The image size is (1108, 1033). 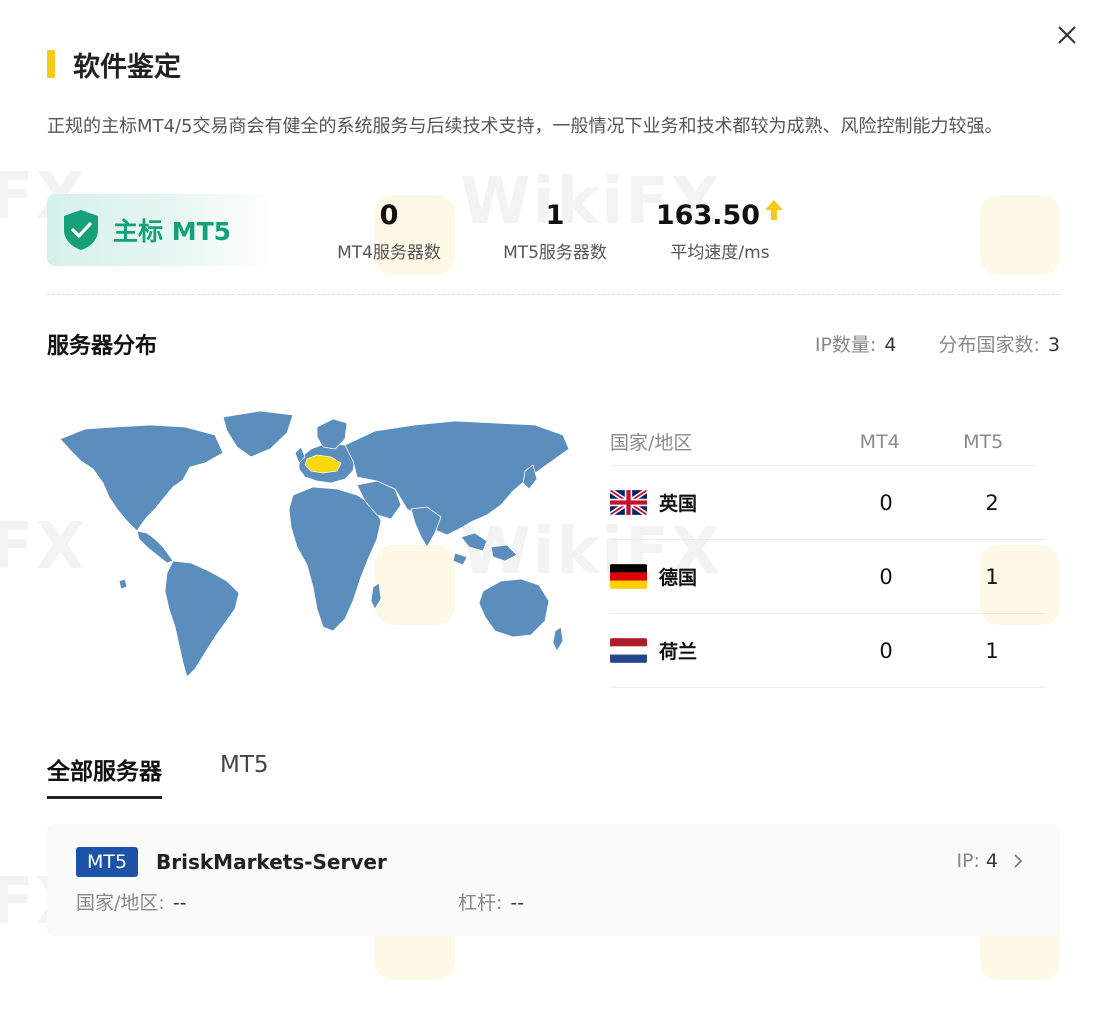 What do you see at coordinates (828, 577) in the screenshot?
I see `table-row: 德国 0 1` at bounding box center [828, 577].